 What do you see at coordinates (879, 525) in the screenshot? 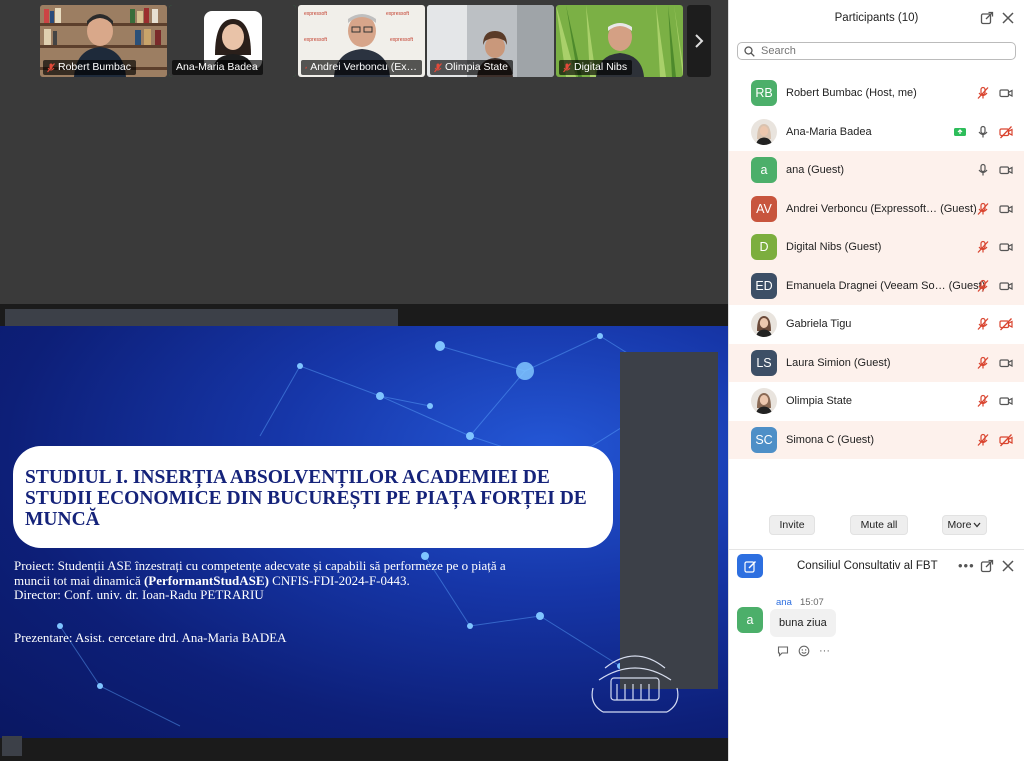
I see `mute-all-button: Mute all` at bounding box center [879, 525].